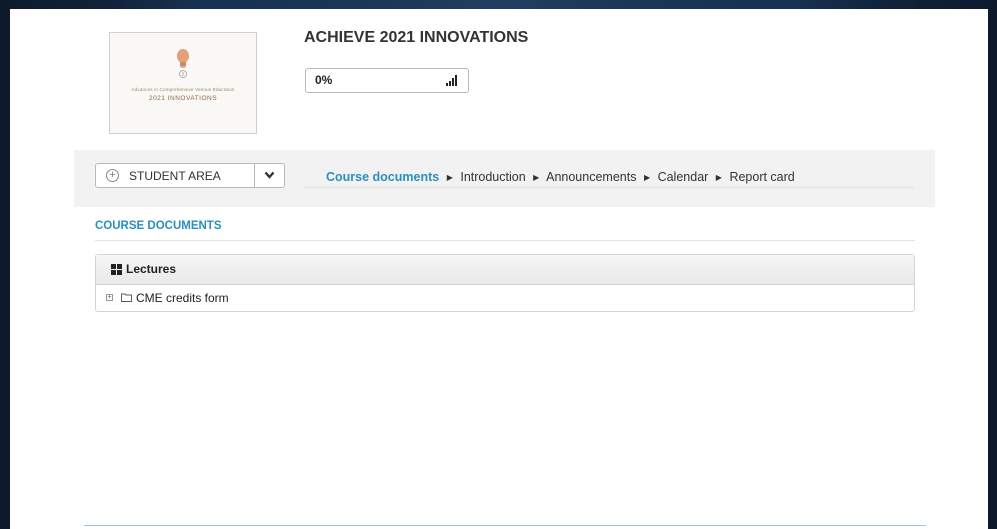 Image resolution: width=997 pixels, height=529 pixels. I want to click on breadcrumb-introduction: Introduction, so click(492, 177).